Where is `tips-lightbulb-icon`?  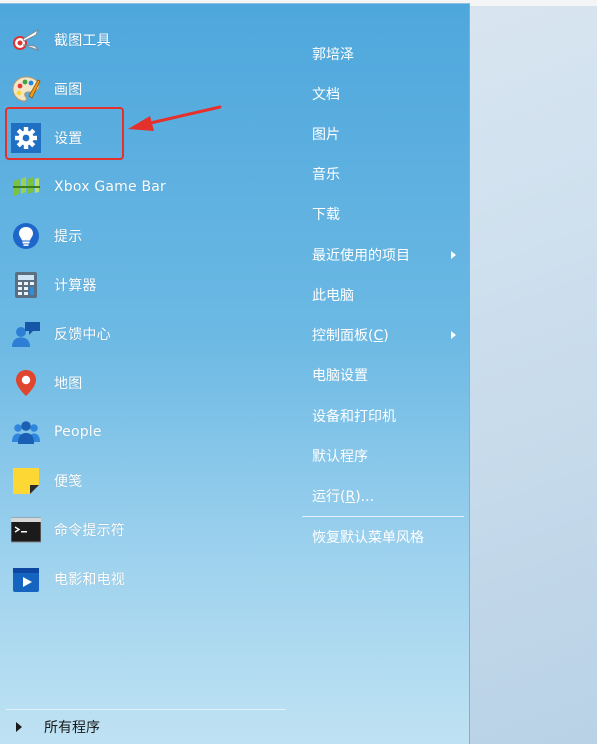 tips-lightbulb-icon is located at coordinates (26, 236).